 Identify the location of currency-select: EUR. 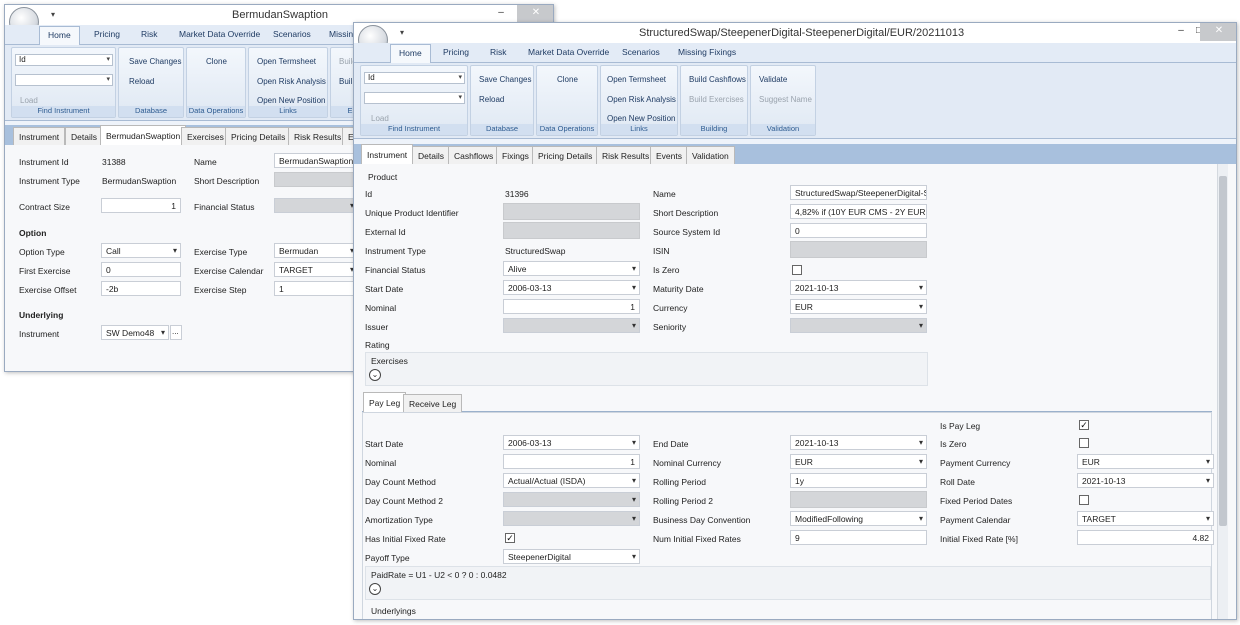
(858, 306).